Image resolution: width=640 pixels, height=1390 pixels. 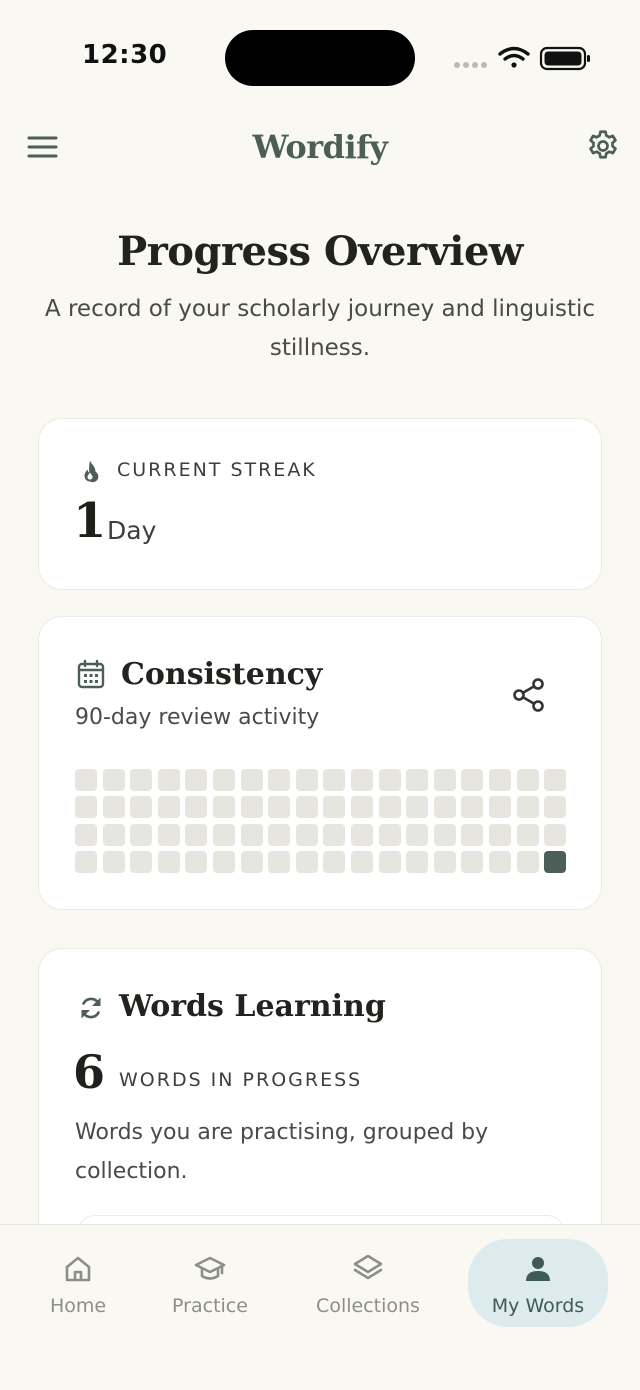 What do you see at coordinates (368, 1283) in the screenshot?
I see `nav-collections: Collections` at bounding box center [368, 1283].